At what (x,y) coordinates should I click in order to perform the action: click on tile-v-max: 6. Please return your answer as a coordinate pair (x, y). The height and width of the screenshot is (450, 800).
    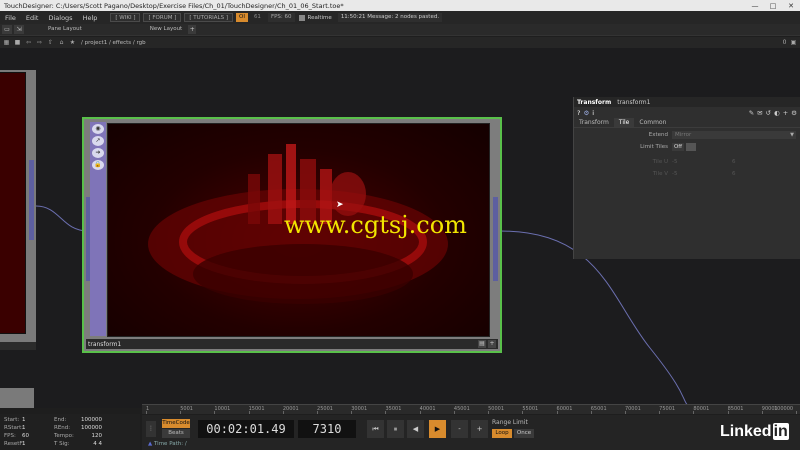
    Looking at the image, I should click on (734, 174).